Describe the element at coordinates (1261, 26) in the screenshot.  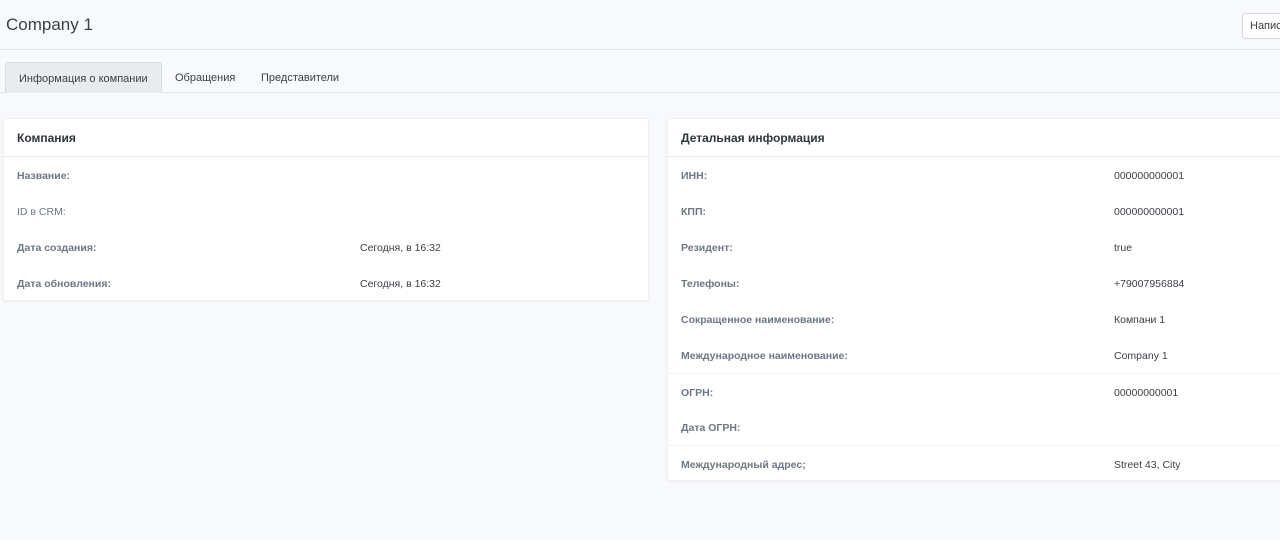
I see `write-button: Написать` at that location.